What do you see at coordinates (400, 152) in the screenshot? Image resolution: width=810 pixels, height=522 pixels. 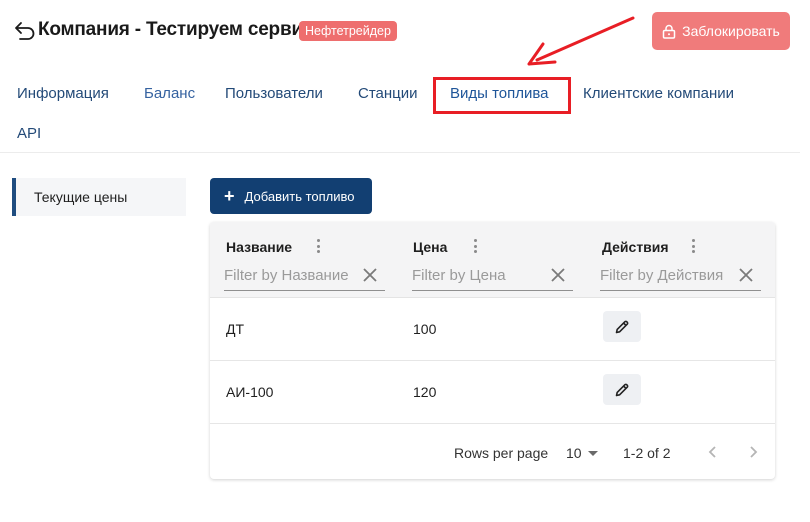 I see `tabs-divider` at bounding box center [400, 152].